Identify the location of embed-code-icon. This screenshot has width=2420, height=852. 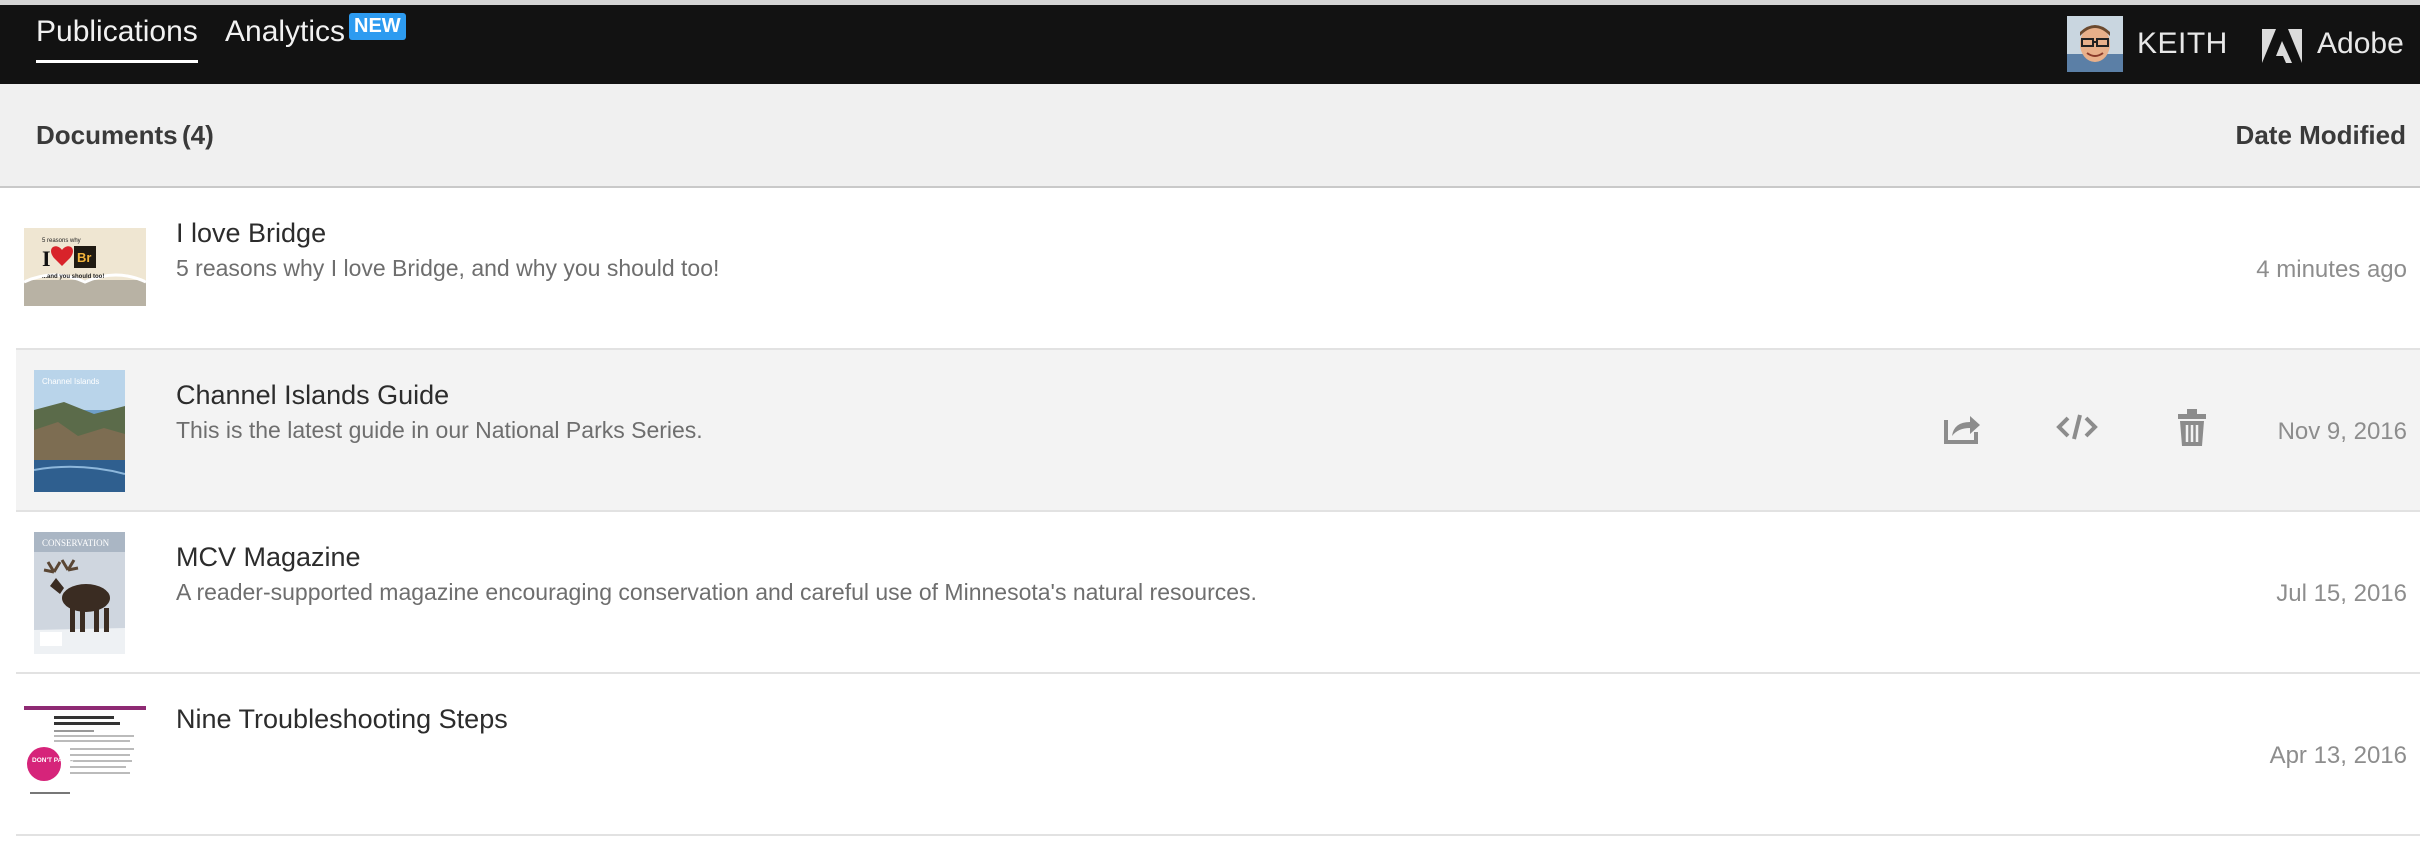
(2077, 427).